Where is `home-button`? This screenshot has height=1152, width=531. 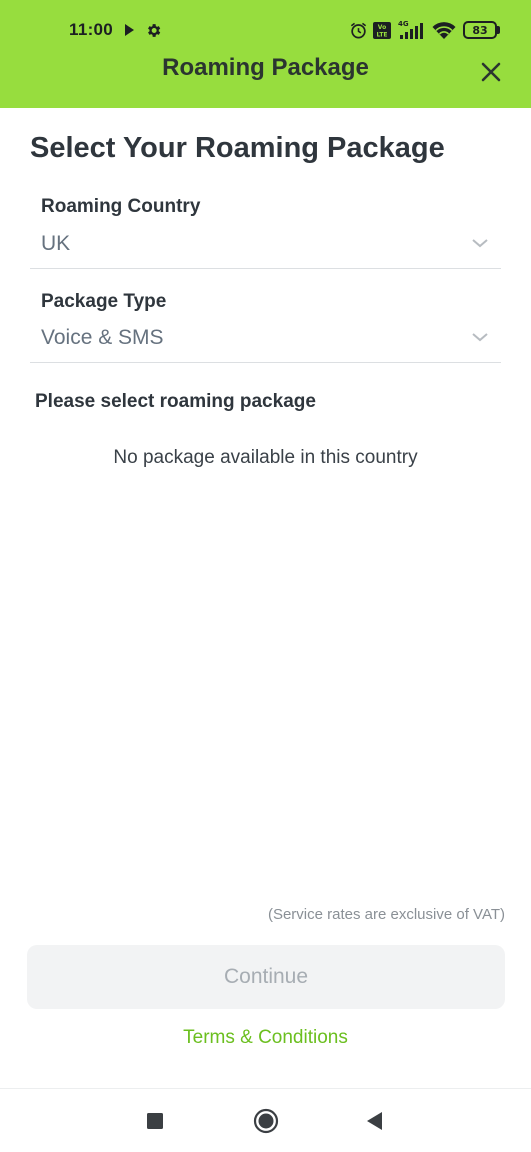 home-button is located at coordinates (266, 1121).